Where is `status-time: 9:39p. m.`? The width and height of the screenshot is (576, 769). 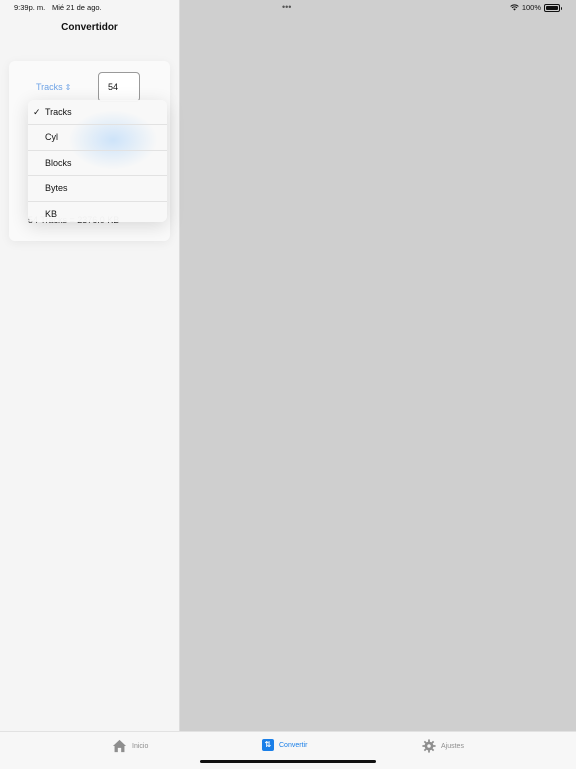
status-time: 9:39p. m. is located at coordinates (30, 7).